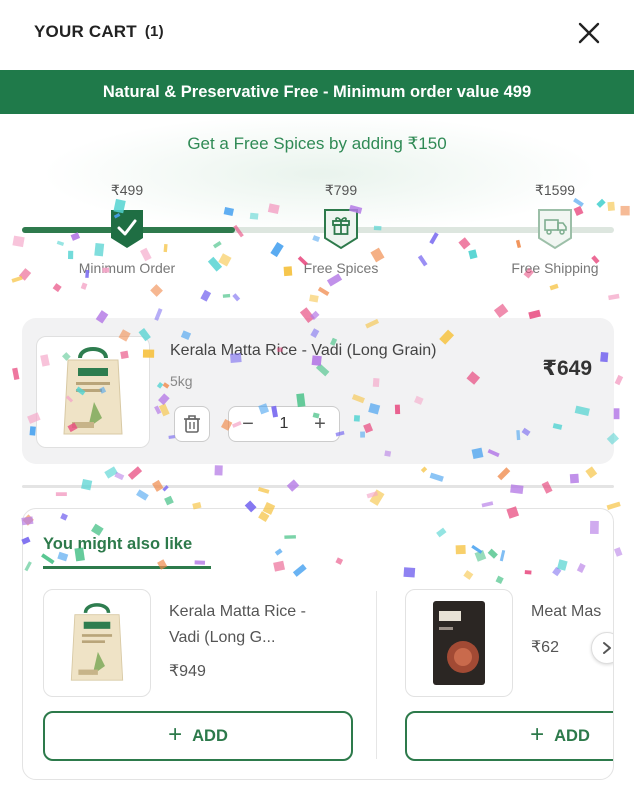  I want to click on remove-item-button, so click(192, 424).